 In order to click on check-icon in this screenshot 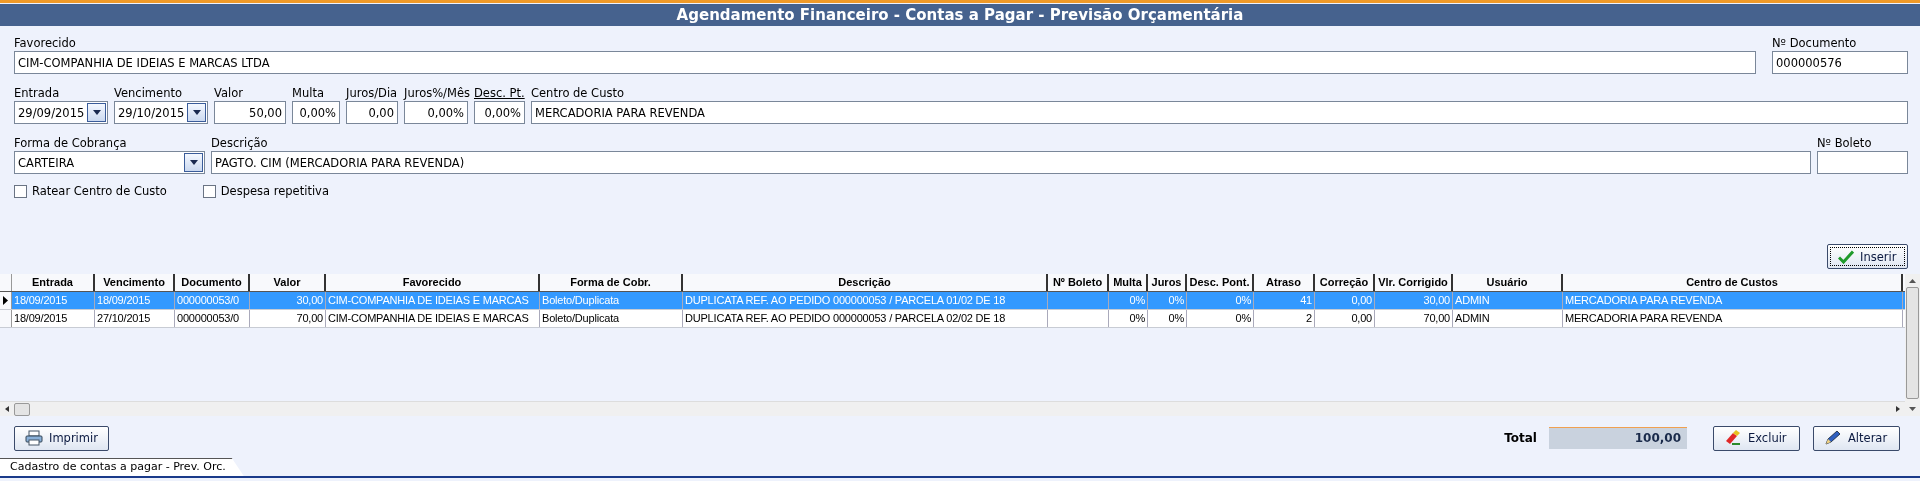, I will do `click(1846, 256)`.